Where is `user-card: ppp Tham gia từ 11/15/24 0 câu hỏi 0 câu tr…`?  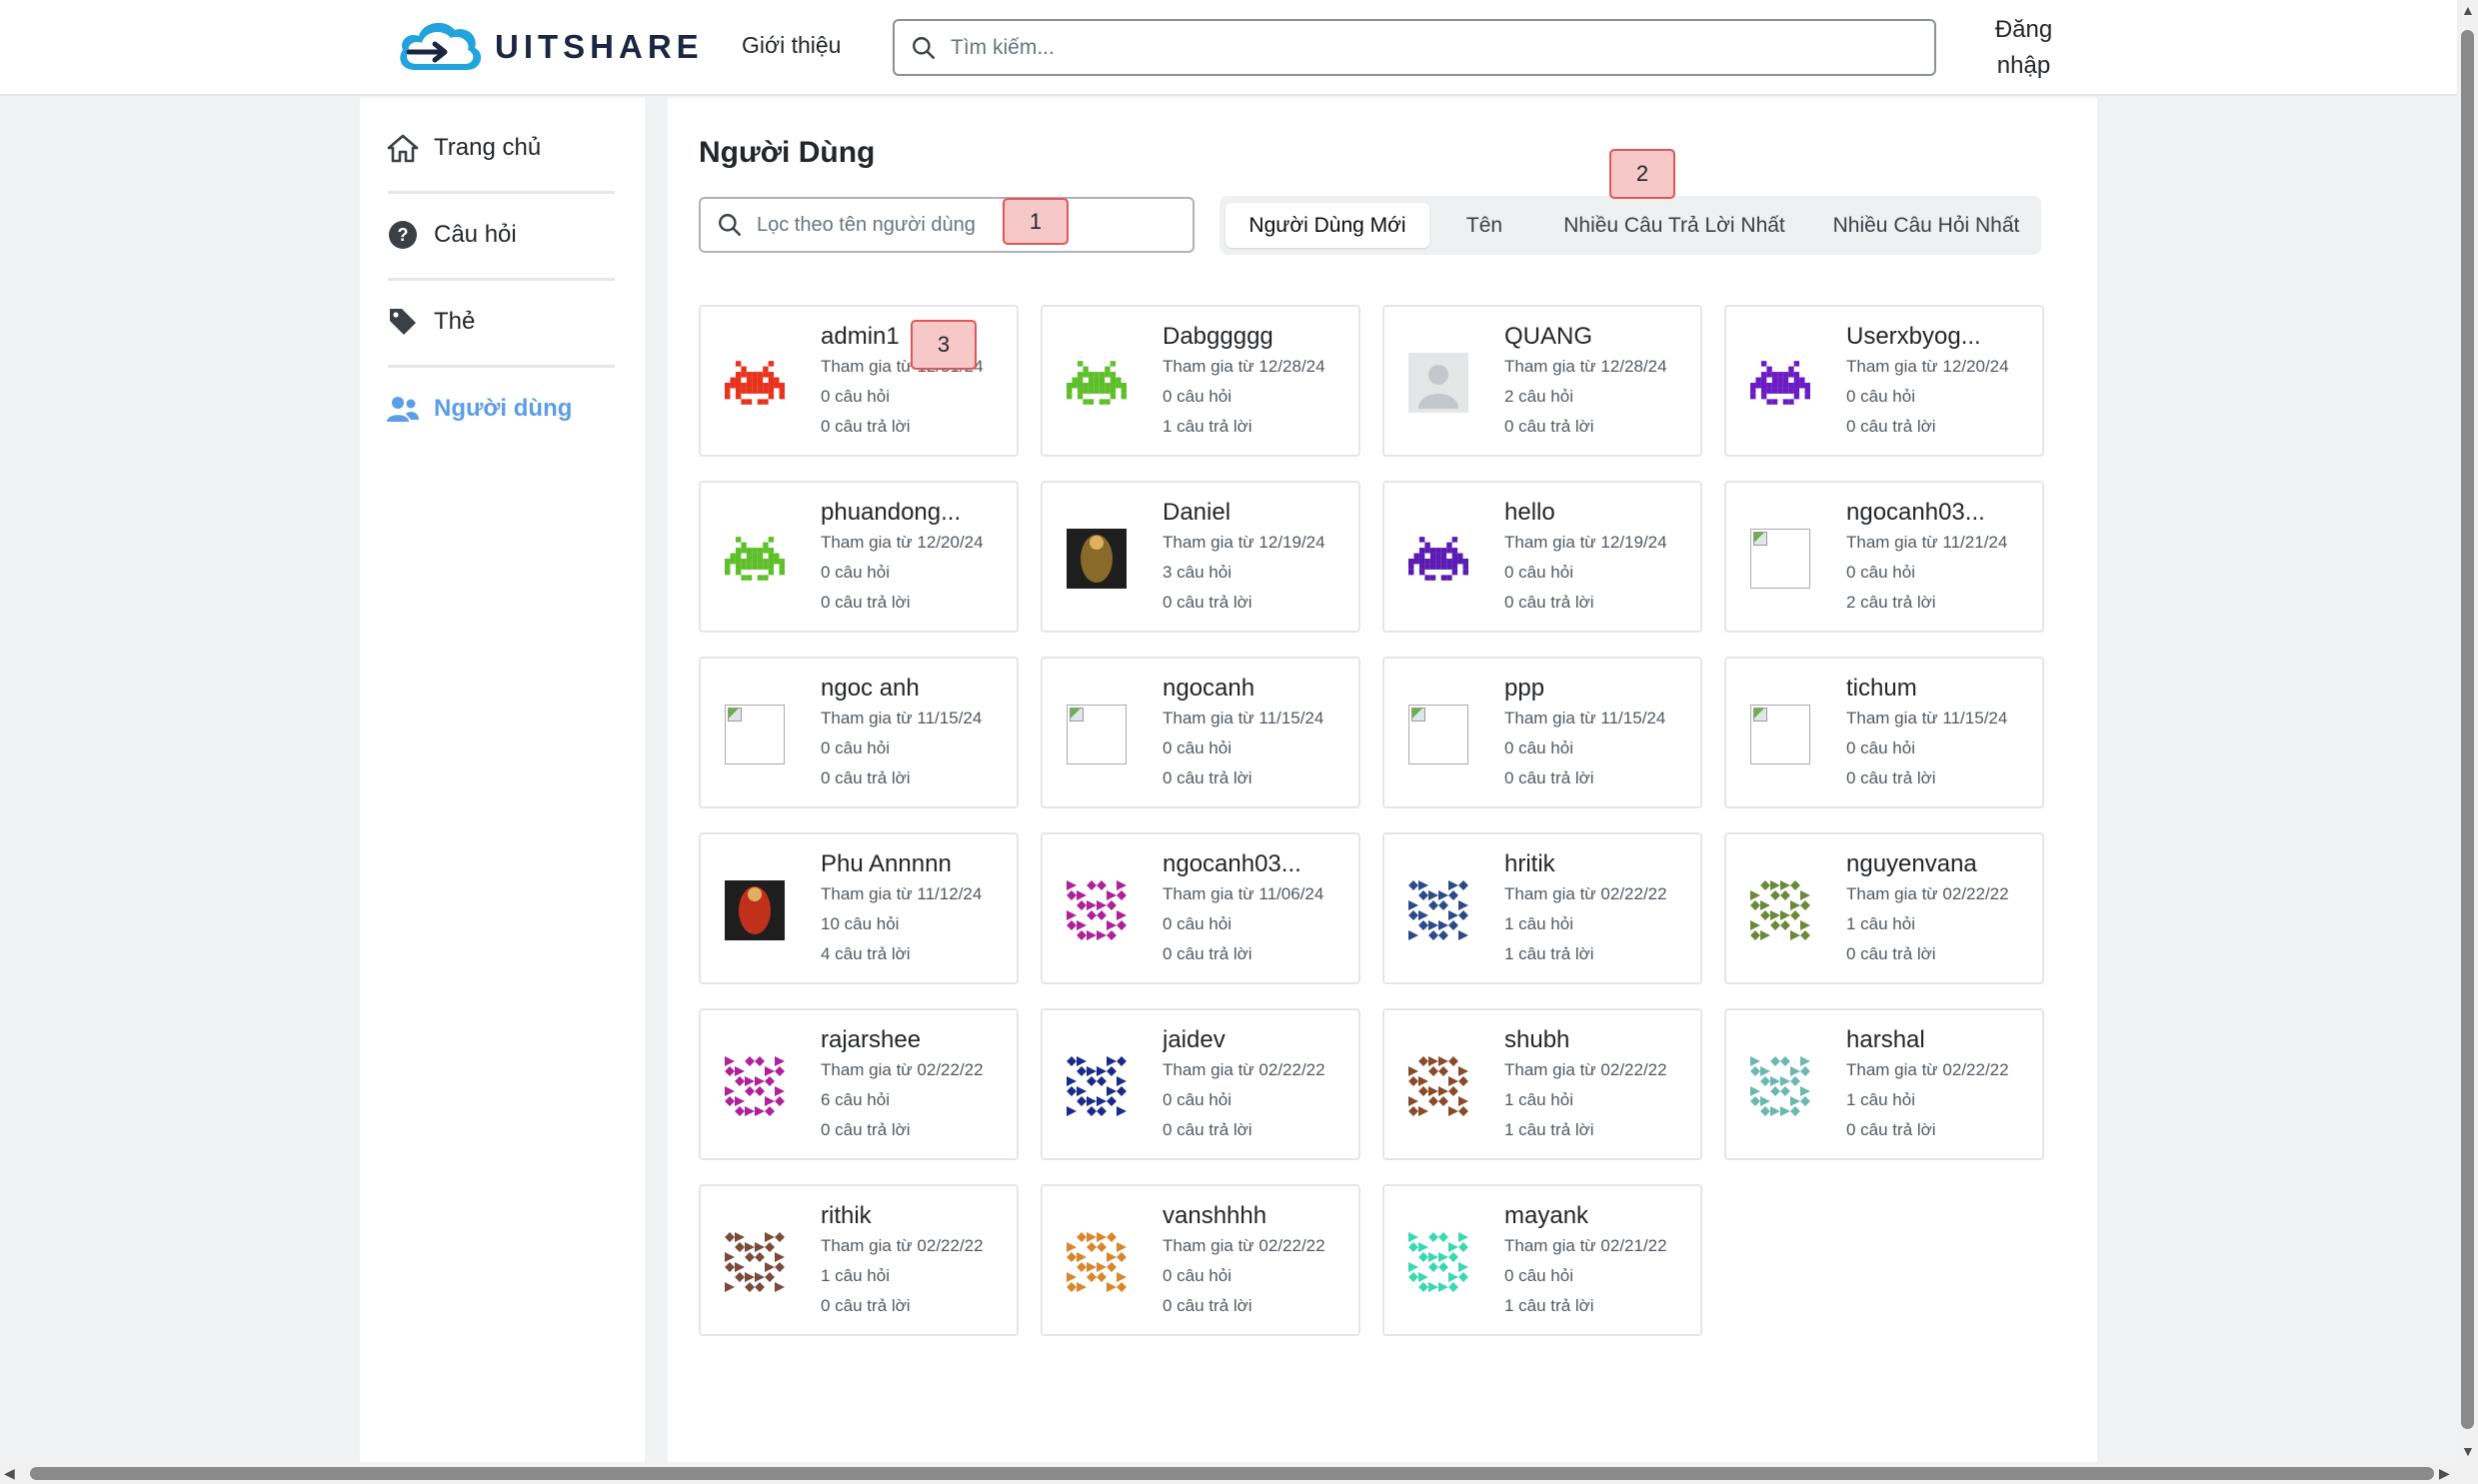 user-card: ppp Tham gia từ 11/15/24 0 câu hỏi 0 câu tr… is located at coordinates (1542, 732).